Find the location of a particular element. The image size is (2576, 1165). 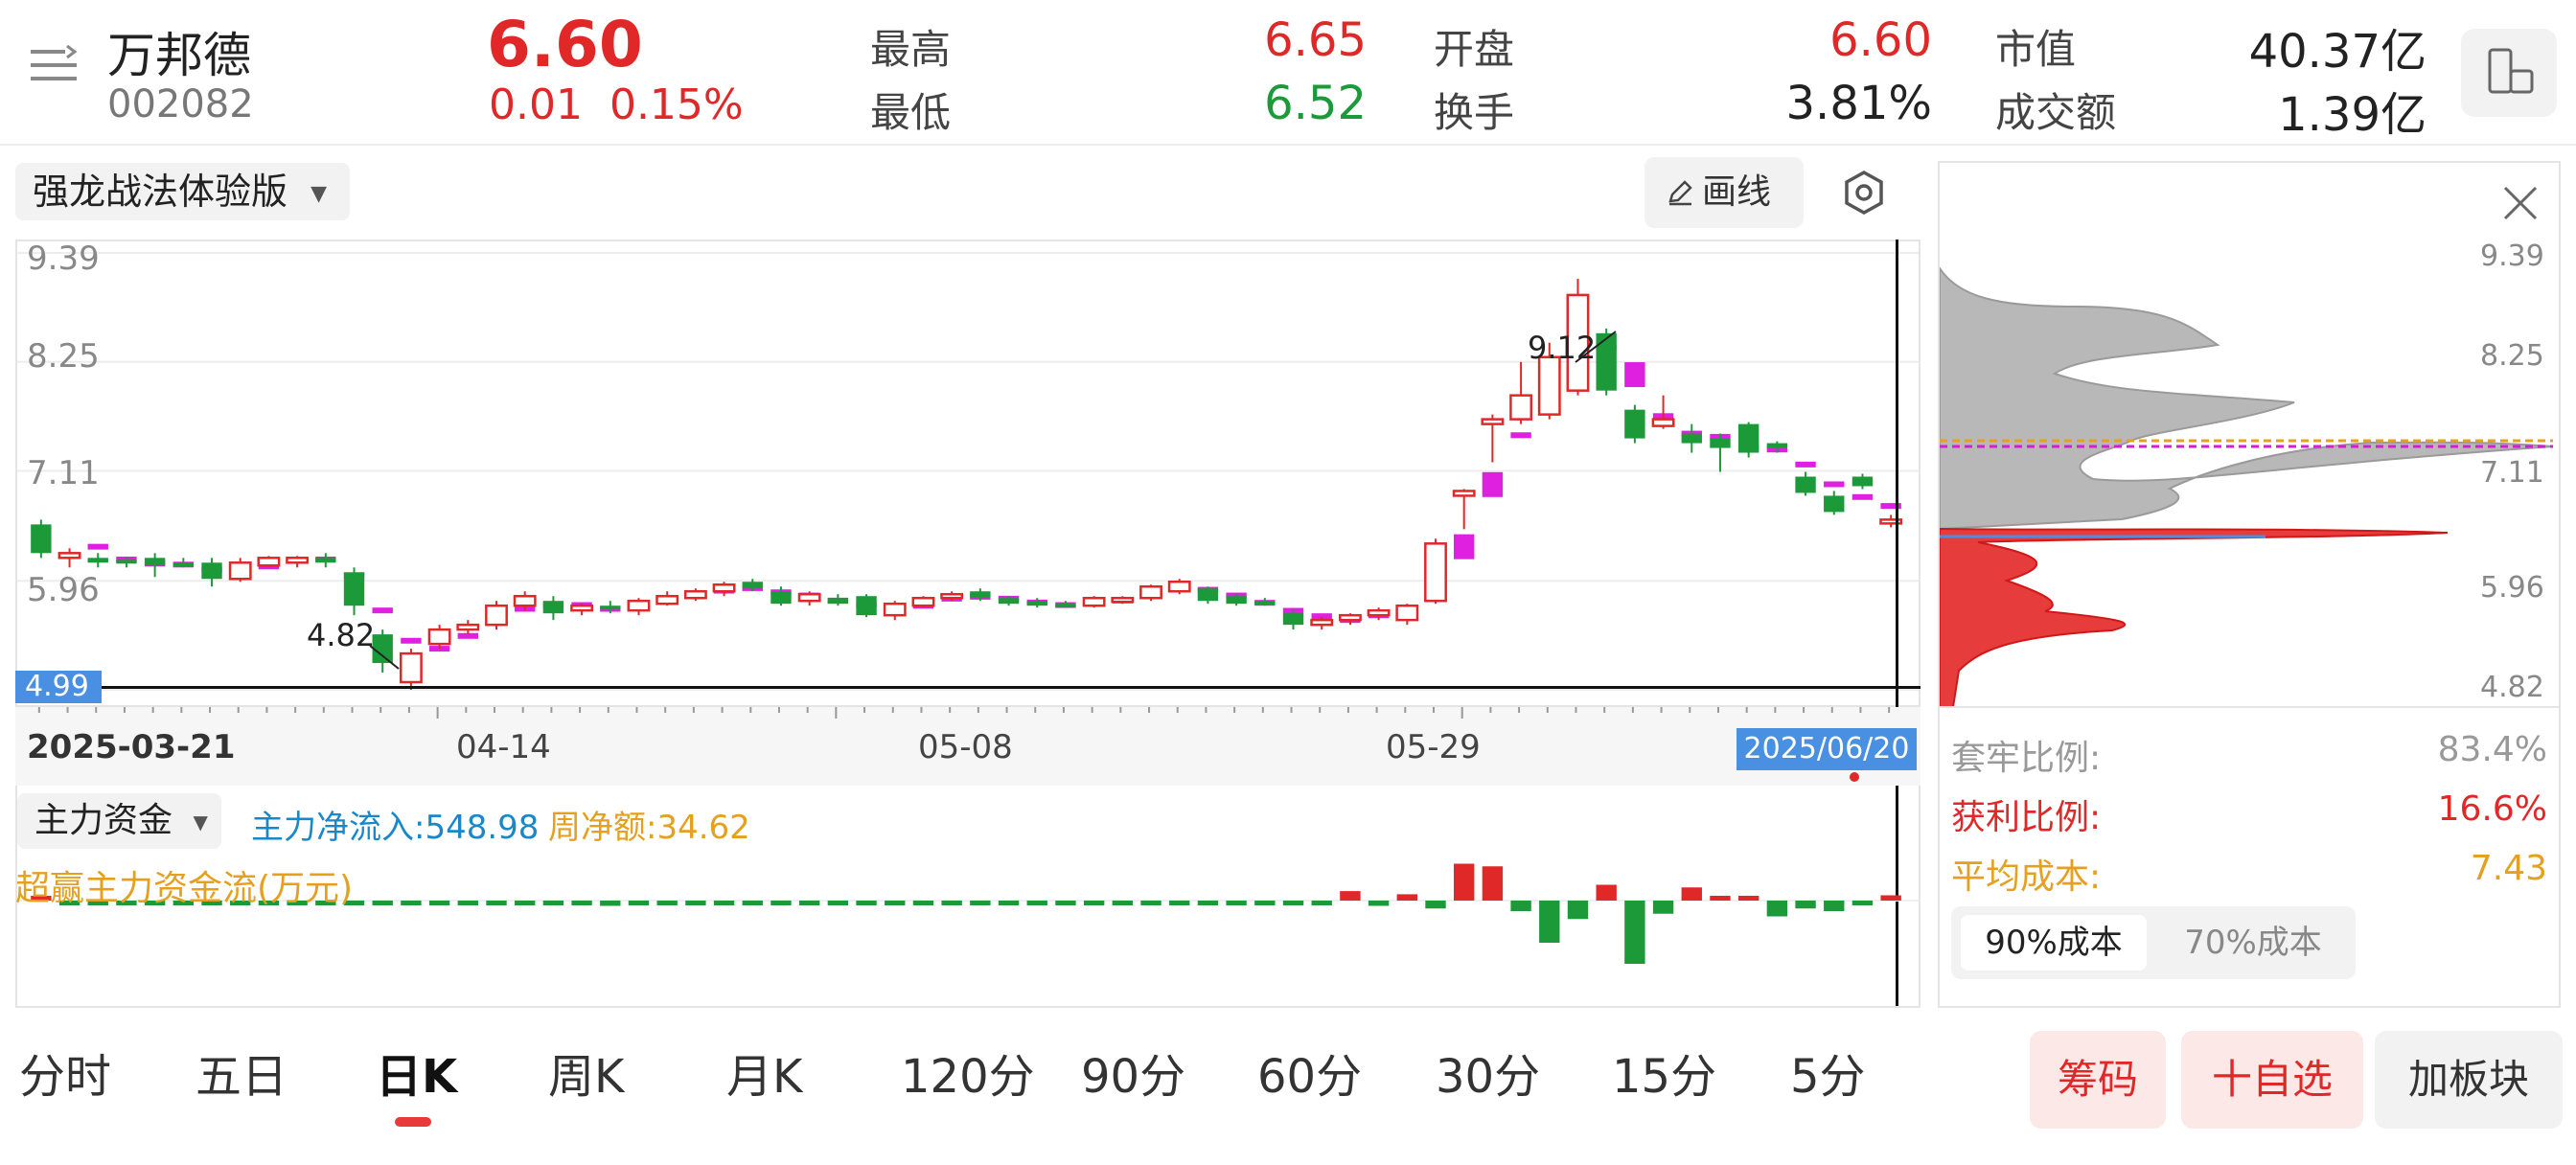

cost-tick-3: 5.96 is located at coordinates (2512, 588).